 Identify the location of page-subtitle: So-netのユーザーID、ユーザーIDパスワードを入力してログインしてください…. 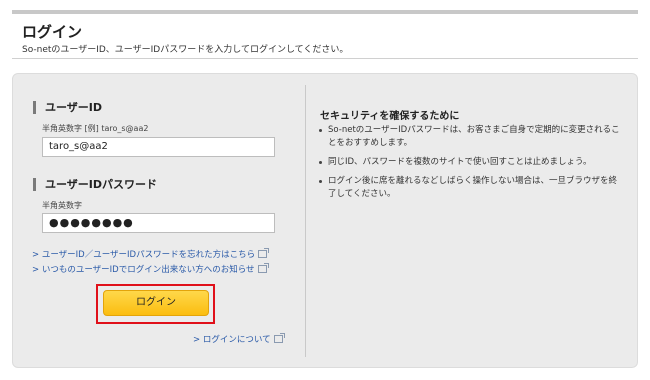
(185, 50).